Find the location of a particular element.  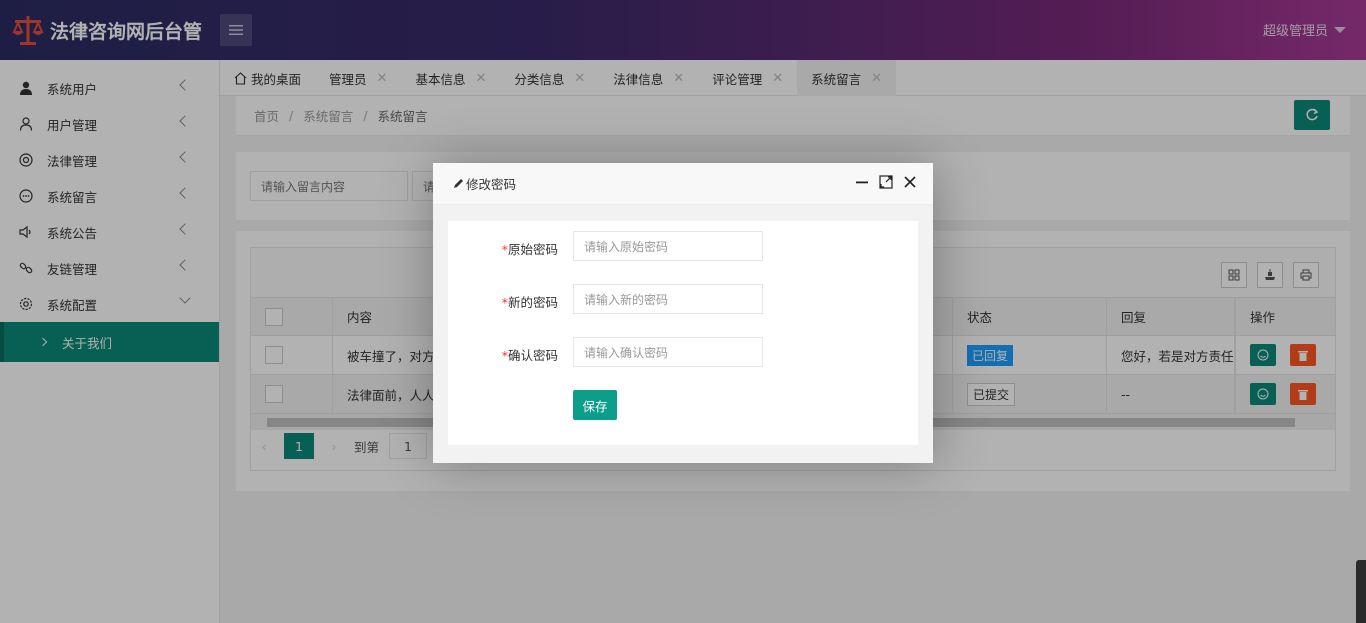

save-button: 保存 is located at coordinates (595, 405).